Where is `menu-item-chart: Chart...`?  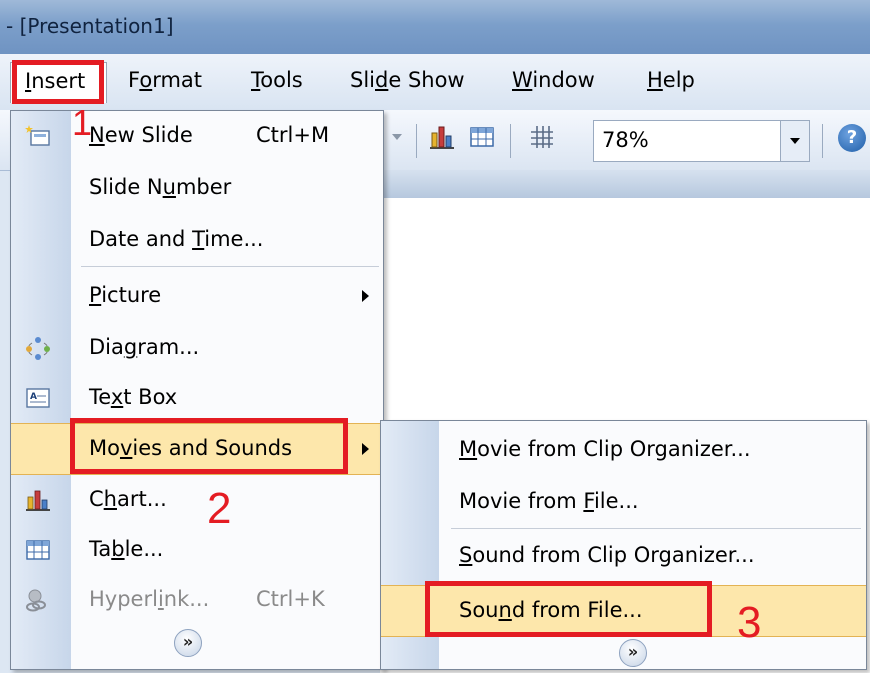
menu-item-chart: Chart... is located at coordinates (197, 500).